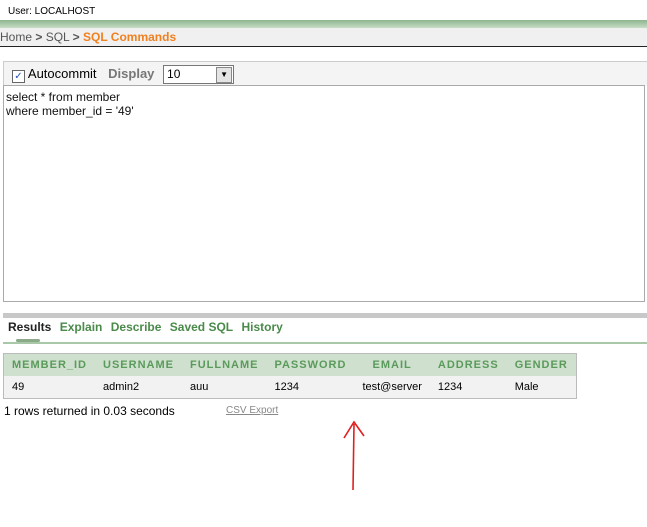 The height and width of the screenshot is (527, 647). What do you see at coordinates (199, 75) in the screenshot?
I see `display-select: 10 ▼` at bounding box center [199, 75].